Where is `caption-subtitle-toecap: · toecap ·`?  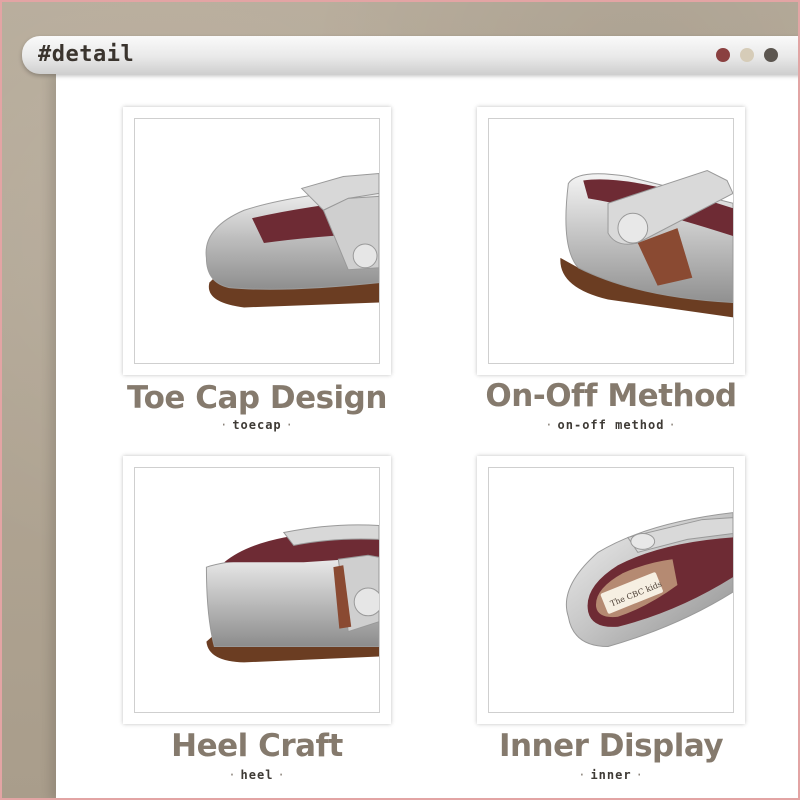 caption-subtitle-toecap: · toecap · is located at coordinates (257, 425).